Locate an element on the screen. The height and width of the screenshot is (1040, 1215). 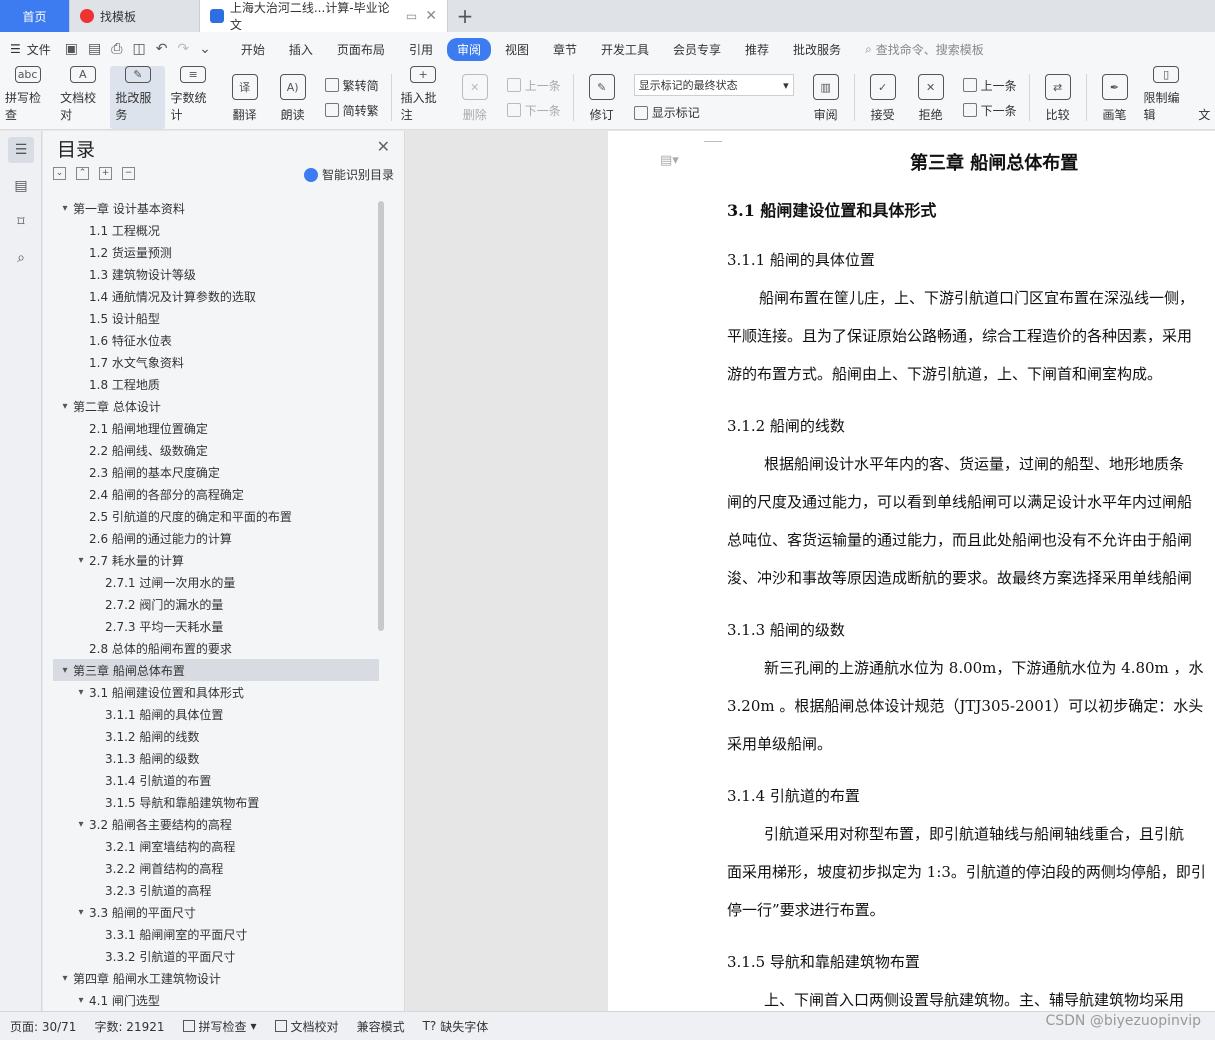
toc-item: 2.3 船闸的基本尺度确定 is located at coordinates (216, 472).